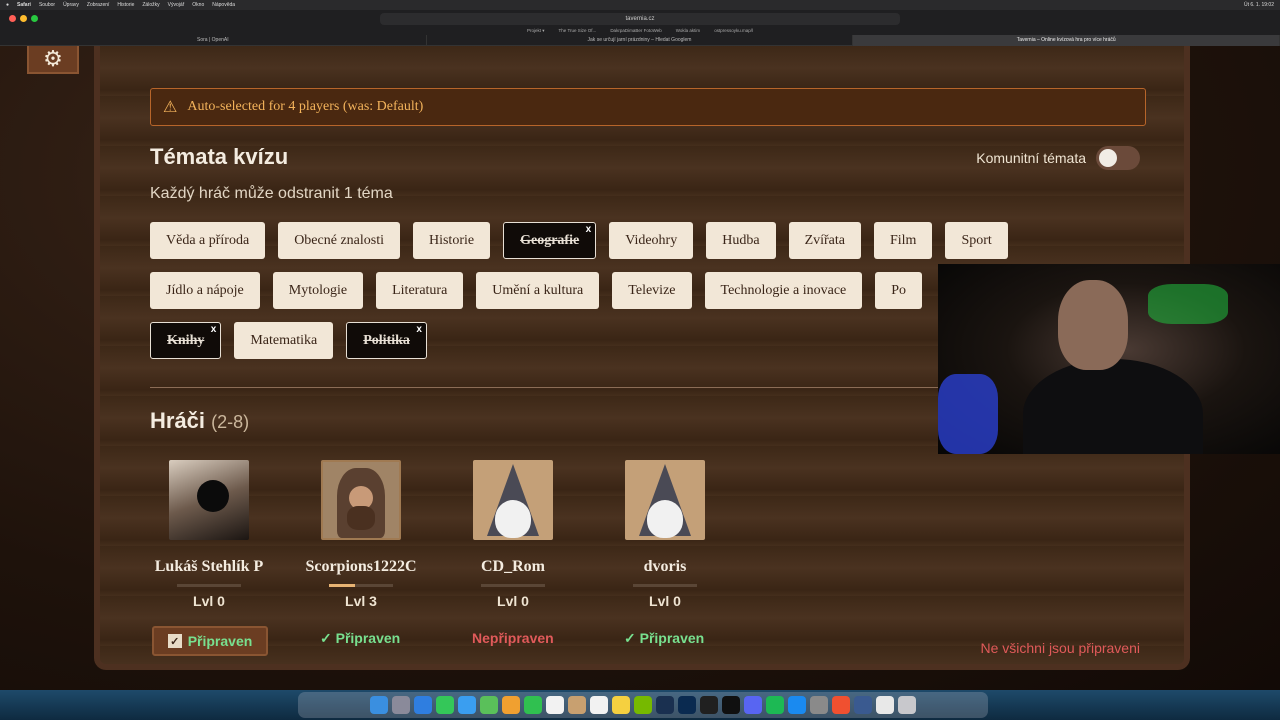 Image resolution: width=1280 pixels, height=720 pixels. I want to click on settings-app-icon, so click(819, 705).